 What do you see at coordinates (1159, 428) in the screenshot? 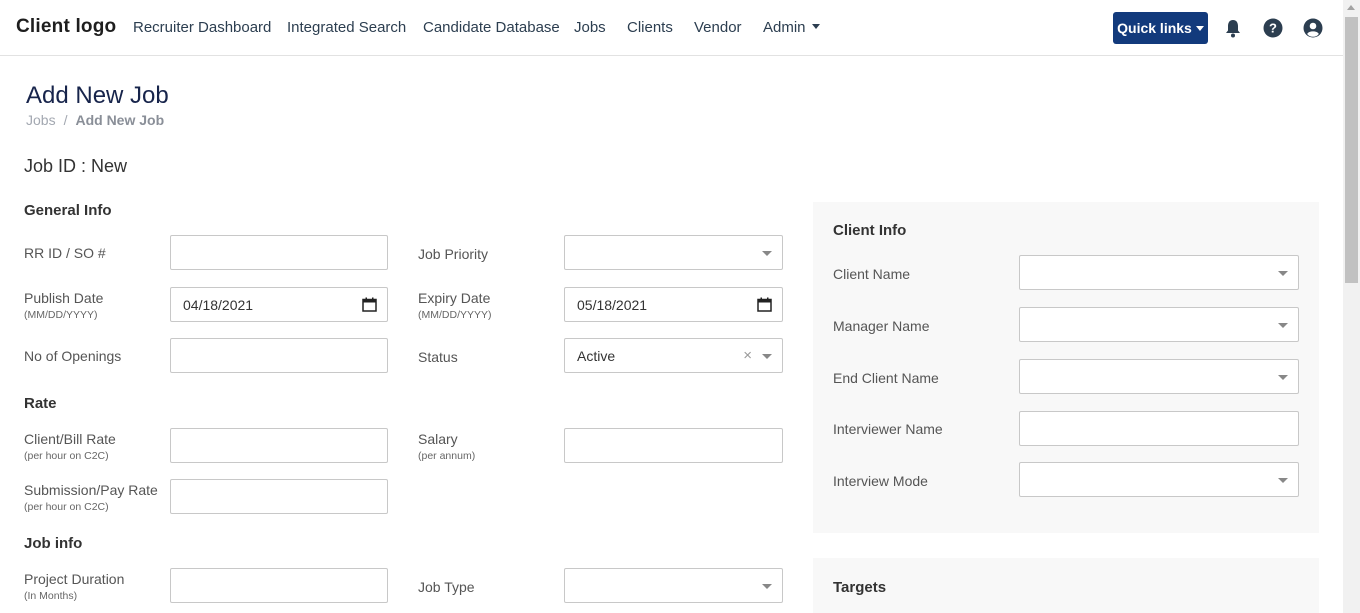
I see `interviewer-name-input` at bounding box center [1159, 428].